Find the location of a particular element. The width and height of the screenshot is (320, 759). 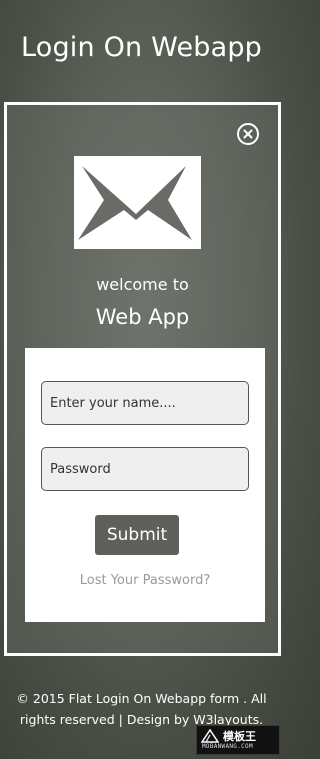

envelope-icon is located at coordinates (137, 202).